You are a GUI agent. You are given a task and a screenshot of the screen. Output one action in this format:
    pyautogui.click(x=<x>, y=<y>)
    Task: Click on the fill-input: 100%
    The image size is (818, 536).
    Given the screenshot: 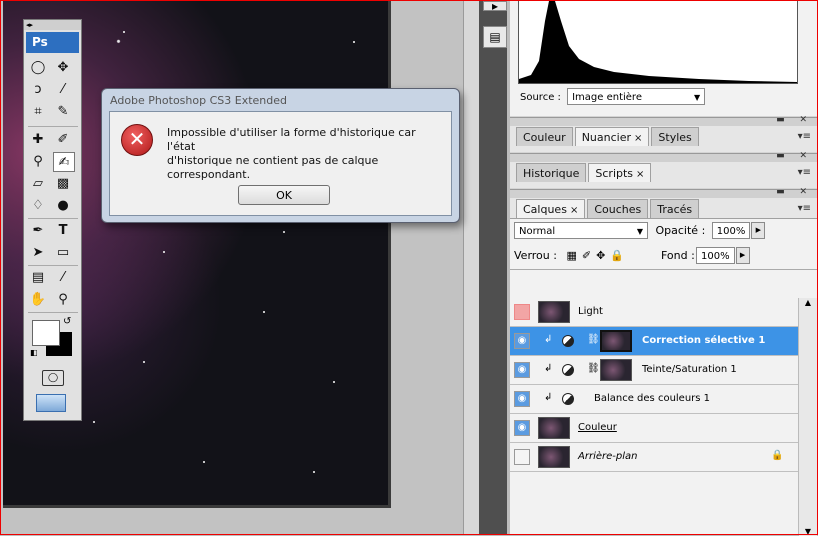 What is the action you would take?
    pyautogui.click(x=715, y=255)
    